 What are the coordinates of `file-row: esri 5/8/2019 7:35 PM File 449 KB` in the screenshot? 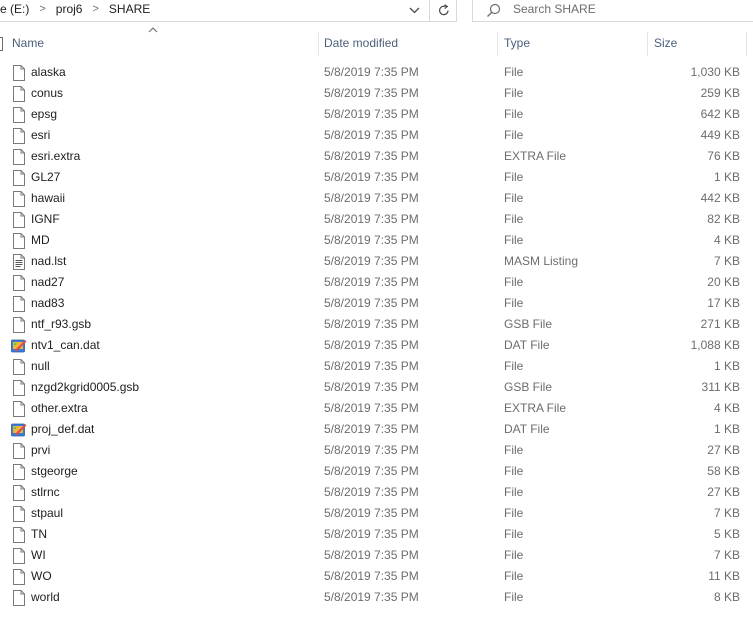 It's located at (376, 135).